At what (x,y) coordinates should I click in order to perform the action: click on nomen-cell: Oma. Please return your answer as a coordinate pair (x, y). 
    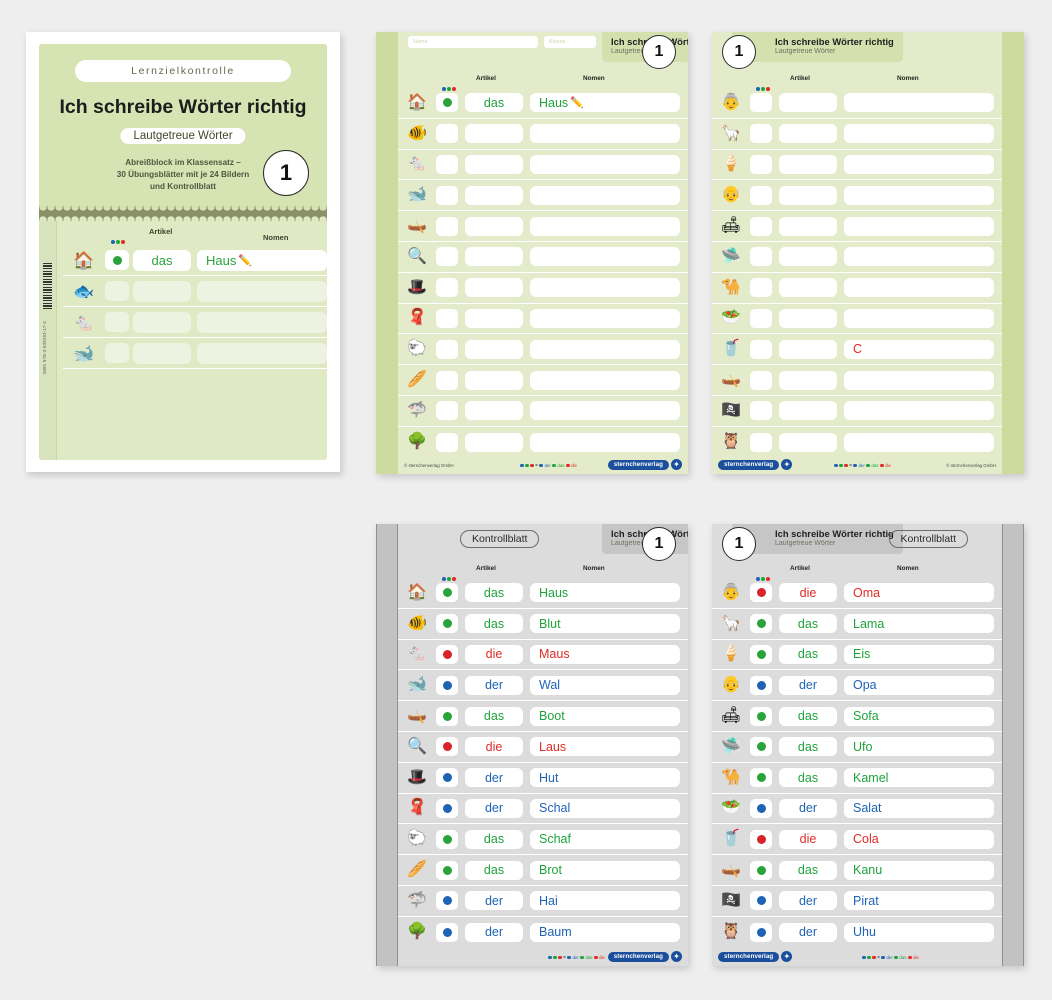
    Looking at the image, I should click on (919, 593).